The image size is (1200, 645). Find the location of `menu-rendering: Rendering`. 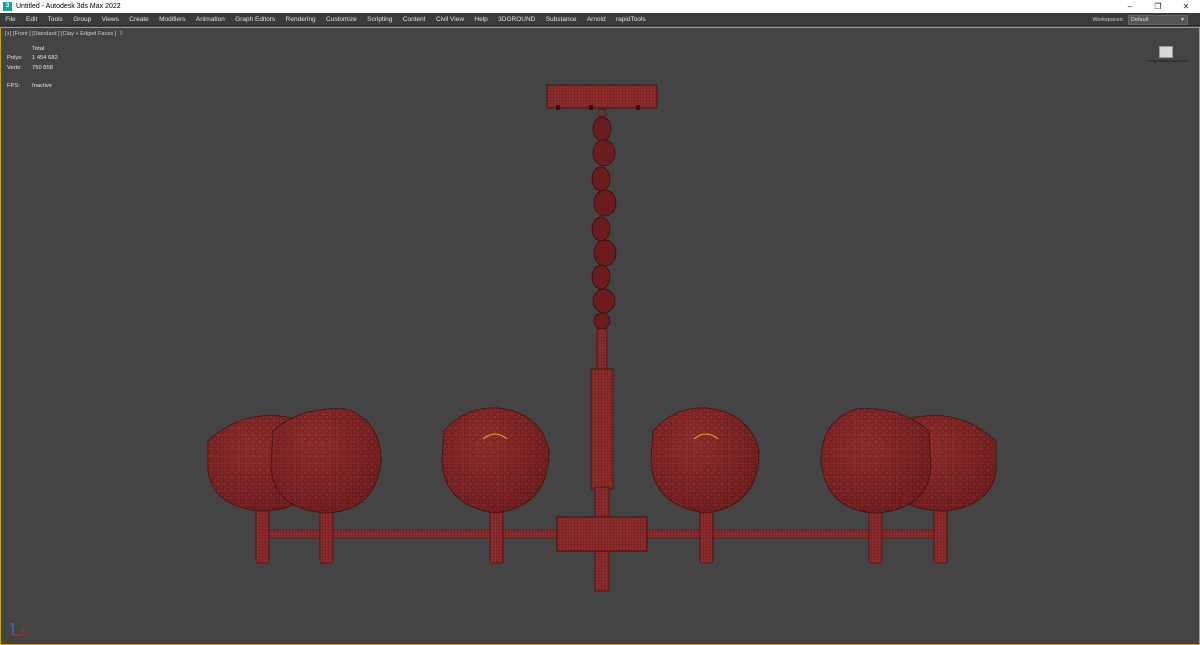

menu-rendering: Rendering is located at coordinates (300, 19).